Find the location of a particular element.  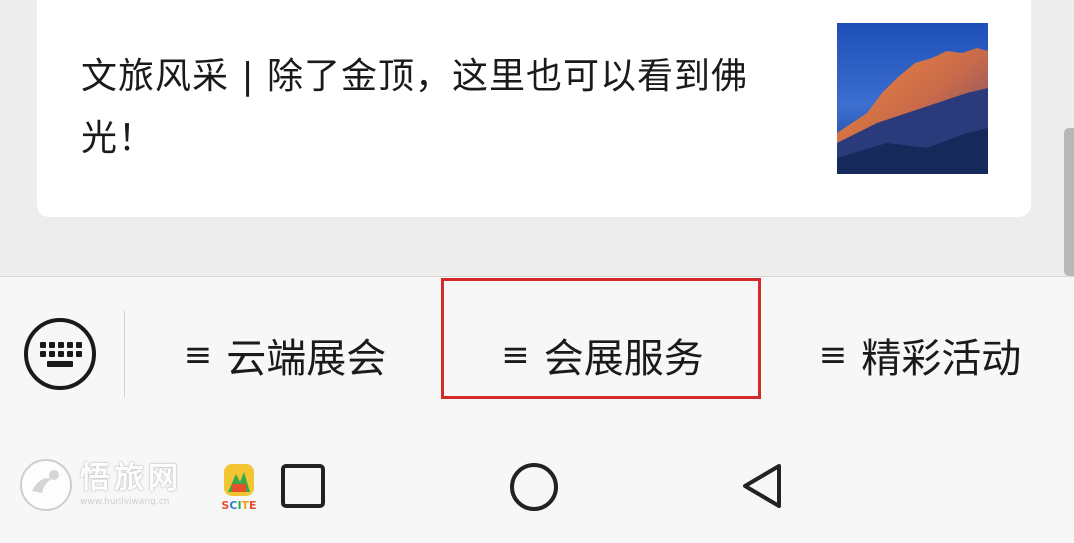

keyboard-toggle-button is located at coordinates (60, 354).